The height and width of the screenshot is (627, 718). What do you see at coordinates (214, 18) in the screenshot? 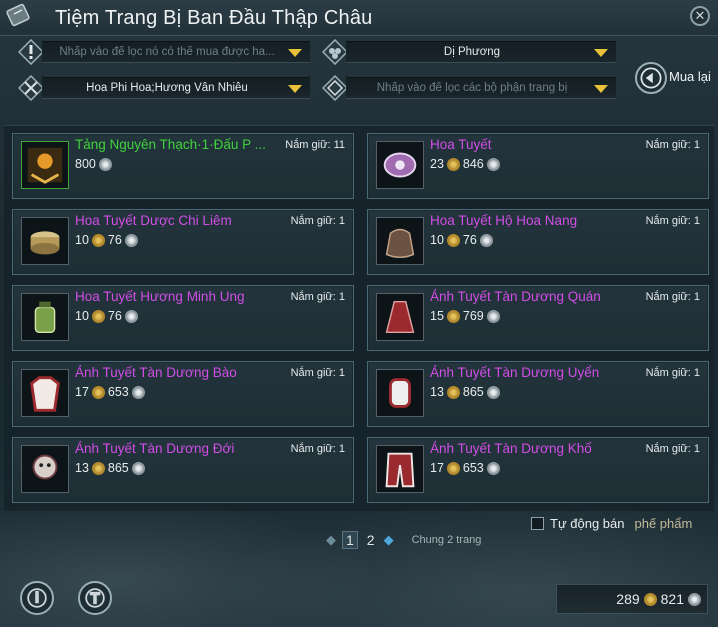
I see `window-title: Tiệm Trang Bị Ban Đầu Thập Châu` at bounding box center [214, 18].